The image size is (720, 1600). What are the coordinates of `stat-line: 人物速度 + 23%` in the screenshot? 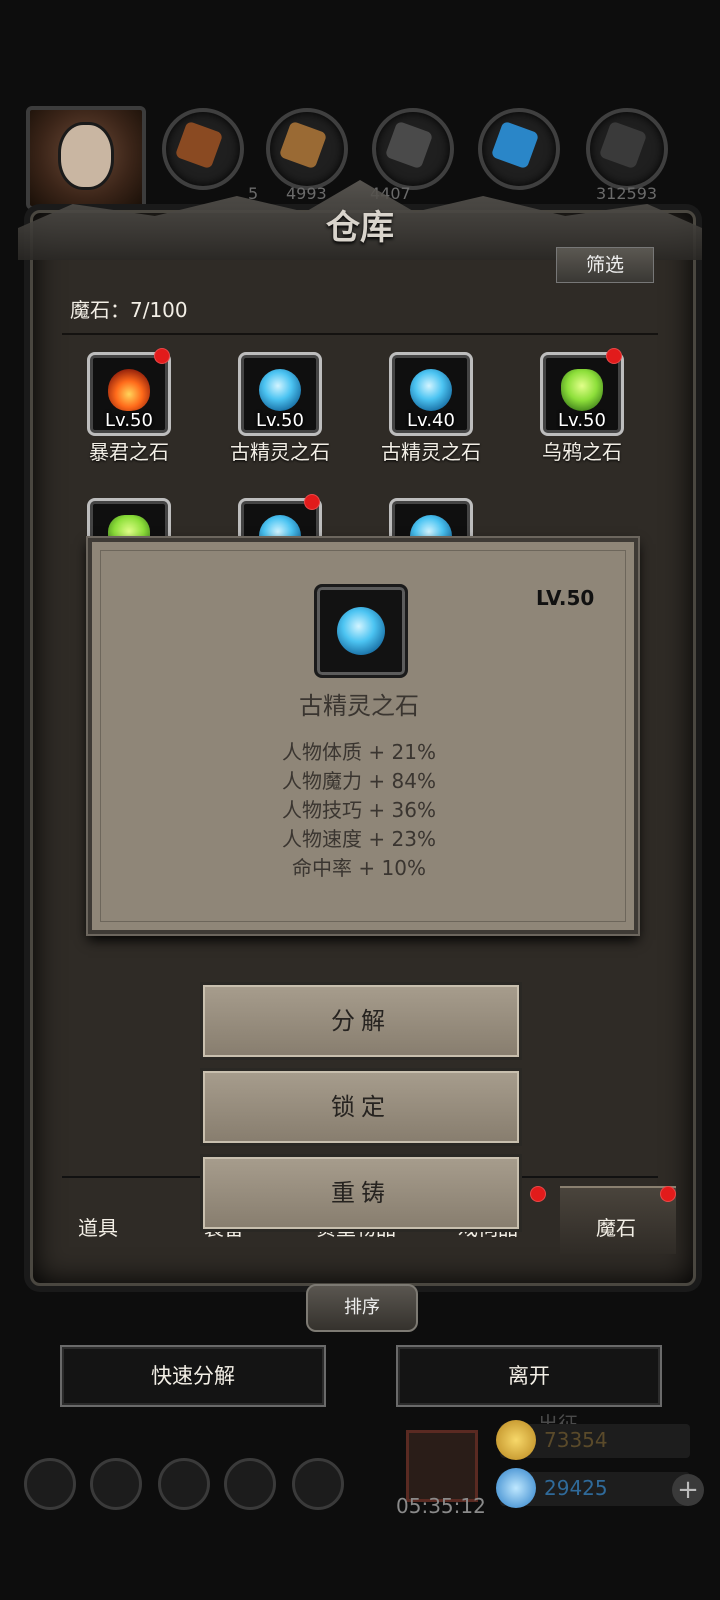 It's located at (359, 839).